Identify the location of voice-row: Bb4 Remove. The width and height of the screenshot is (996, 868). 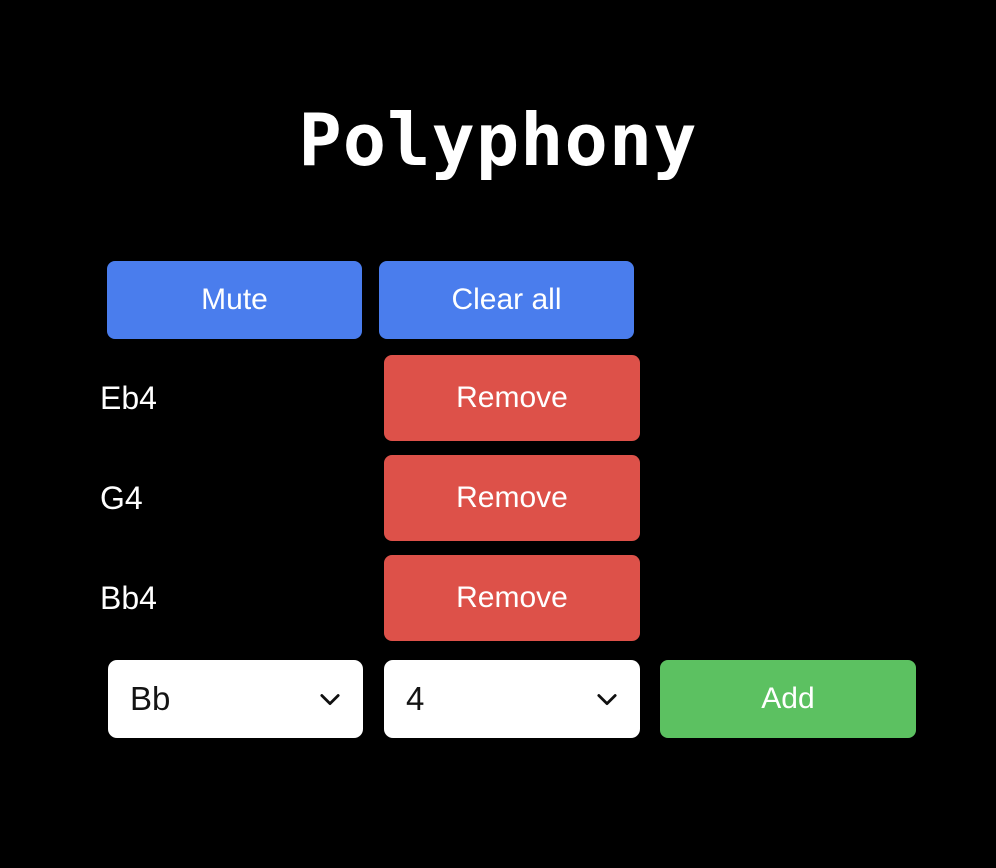
(498, 598).